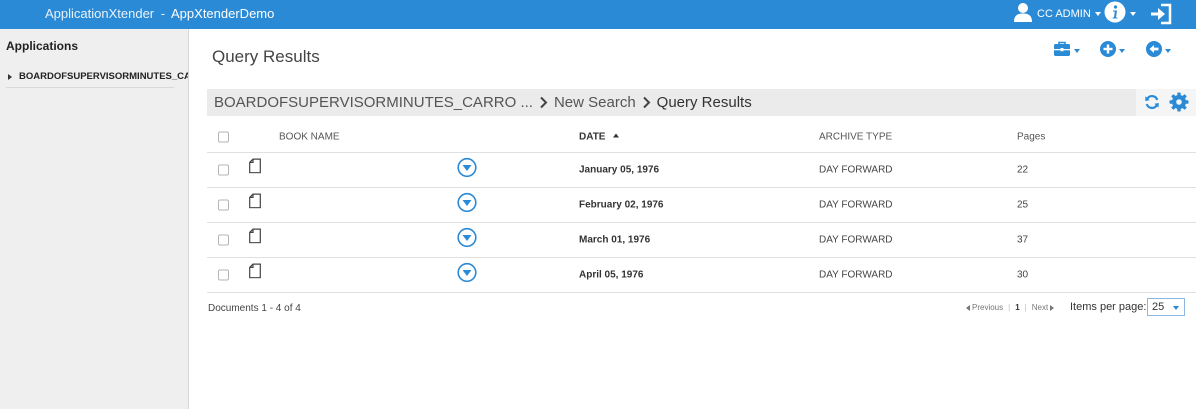  Describe the element at coordinates (1023, 275) in the screenshot. I see `pages-cell: 30` at that location.